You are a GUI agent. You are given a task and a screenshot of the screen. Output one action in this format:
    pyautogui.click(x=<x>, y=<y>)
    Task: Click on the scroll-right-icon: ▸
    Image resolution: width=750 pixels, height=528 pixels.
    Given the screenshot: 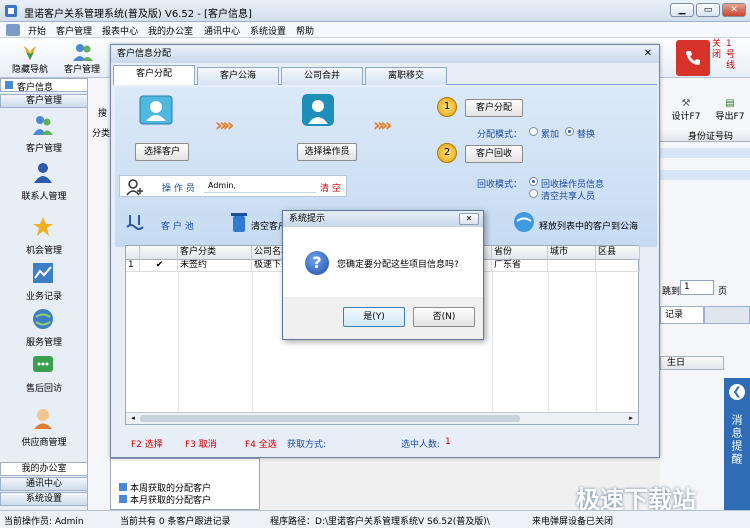 What is the action you would take?
    pyautogui.click(x=631, y=418)
    